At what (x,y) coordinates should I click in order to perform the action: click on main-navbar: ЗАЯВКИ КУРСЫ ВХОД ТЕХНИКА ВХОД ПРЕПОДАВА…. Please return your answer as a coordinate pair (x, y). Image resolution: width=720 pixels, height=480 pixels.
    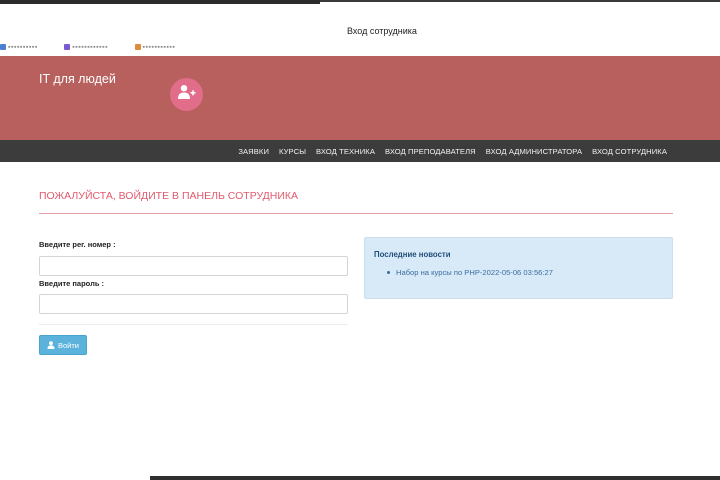
    Looking at the image, I should click on (360, 151).